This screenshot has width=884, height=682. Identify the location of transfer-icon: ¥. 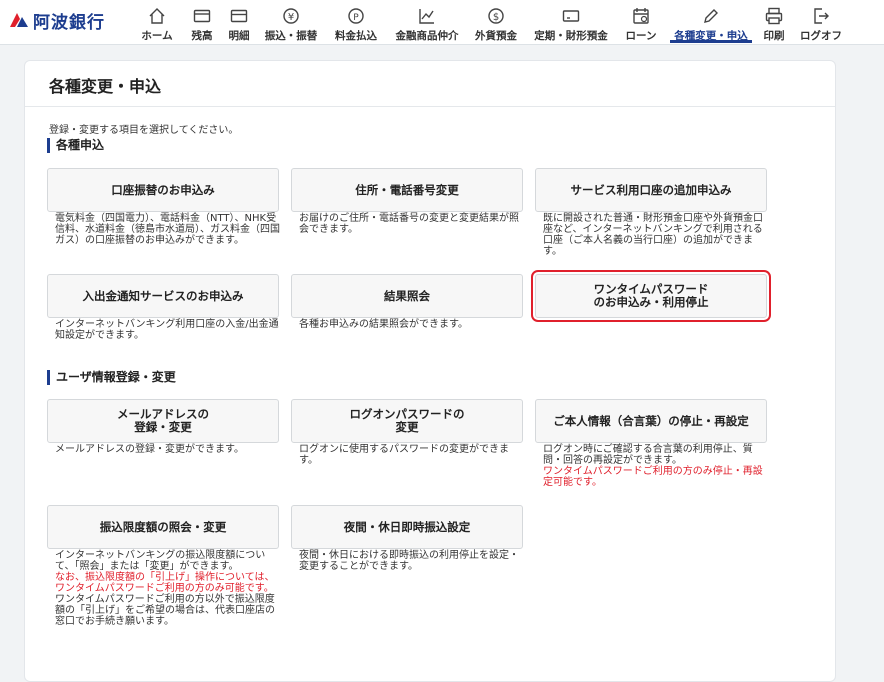
(291, 16).